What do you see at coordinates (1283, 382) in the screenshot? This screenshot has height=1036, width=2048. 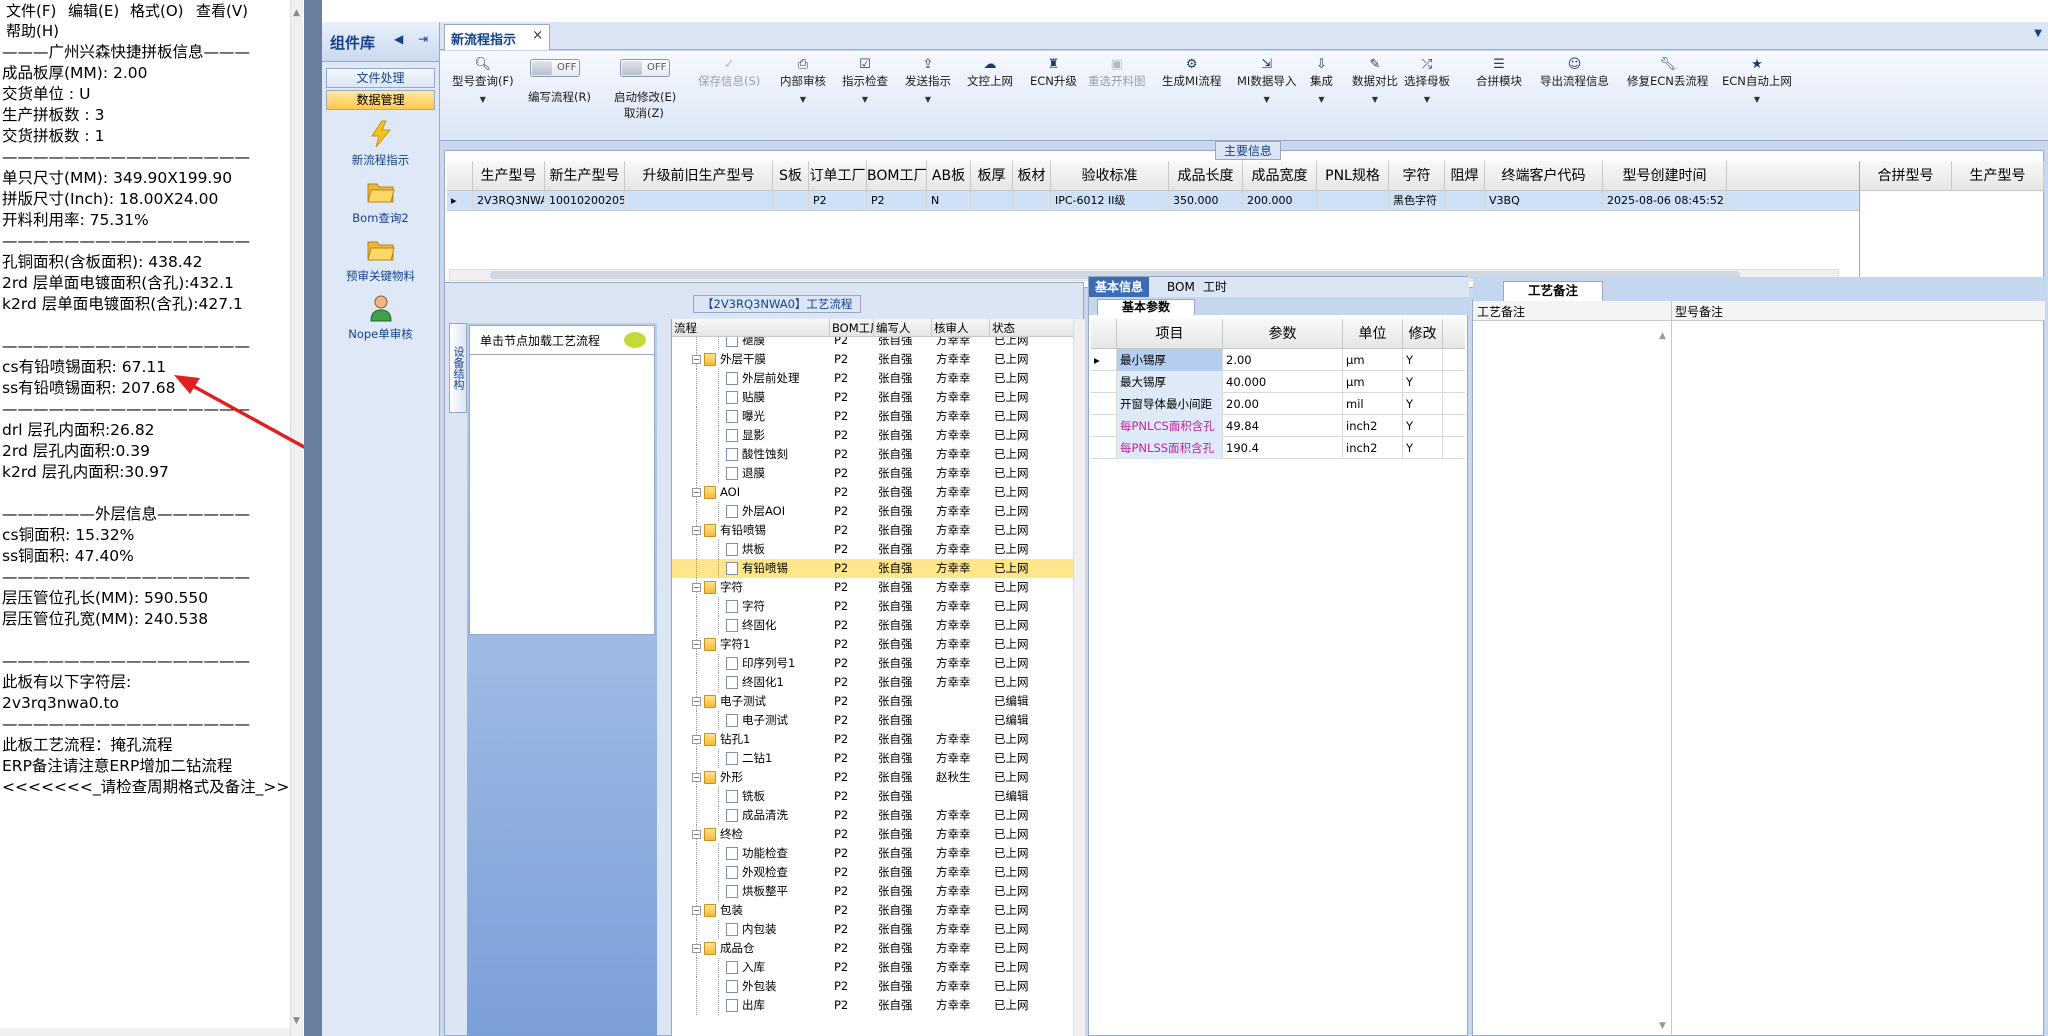 I see `basic-param-param: 40.000` at bounding box center [1283, 382].